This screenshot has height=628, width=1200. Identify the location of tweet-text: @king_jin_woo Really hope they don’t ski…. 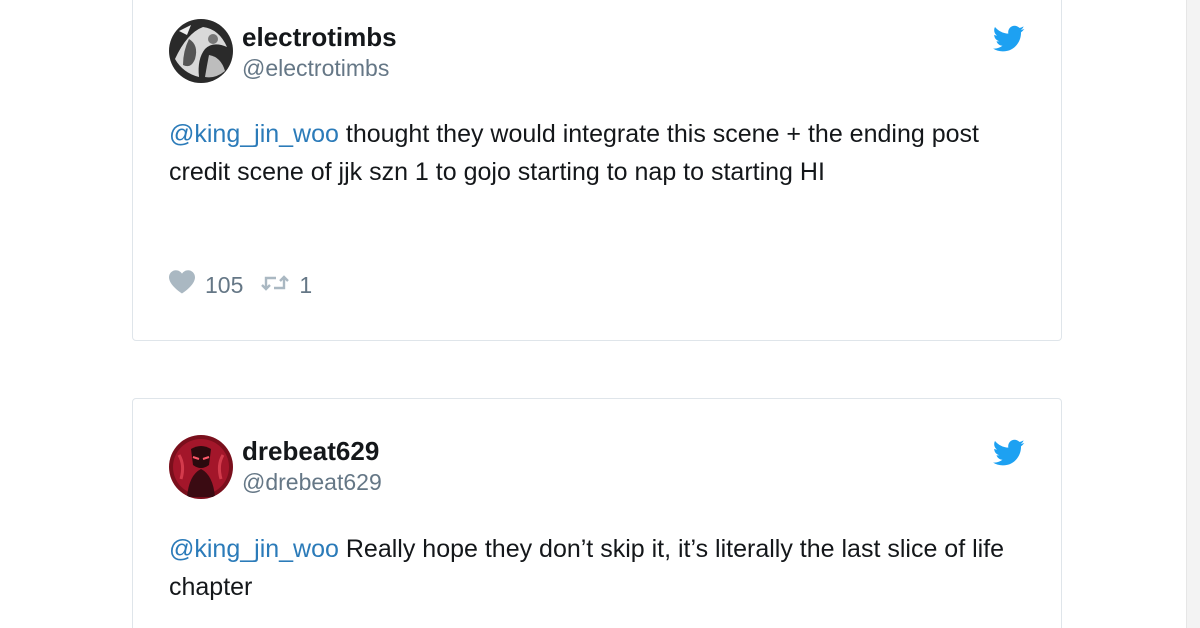
(604, 568).